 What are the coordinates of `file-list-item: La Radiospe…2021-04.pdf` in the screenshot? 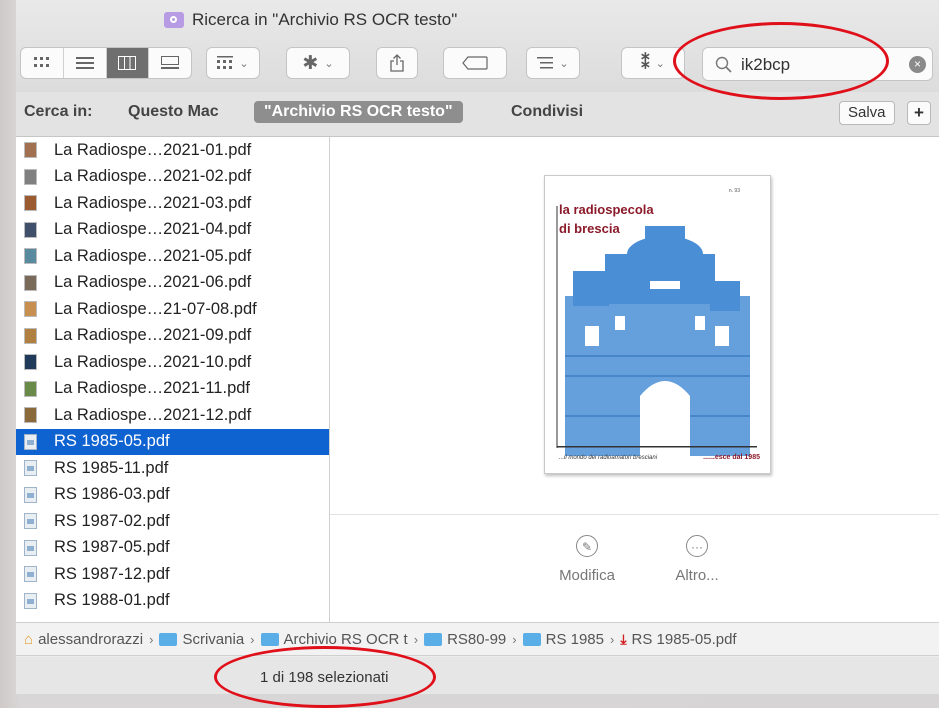 It's located at (172, 230).